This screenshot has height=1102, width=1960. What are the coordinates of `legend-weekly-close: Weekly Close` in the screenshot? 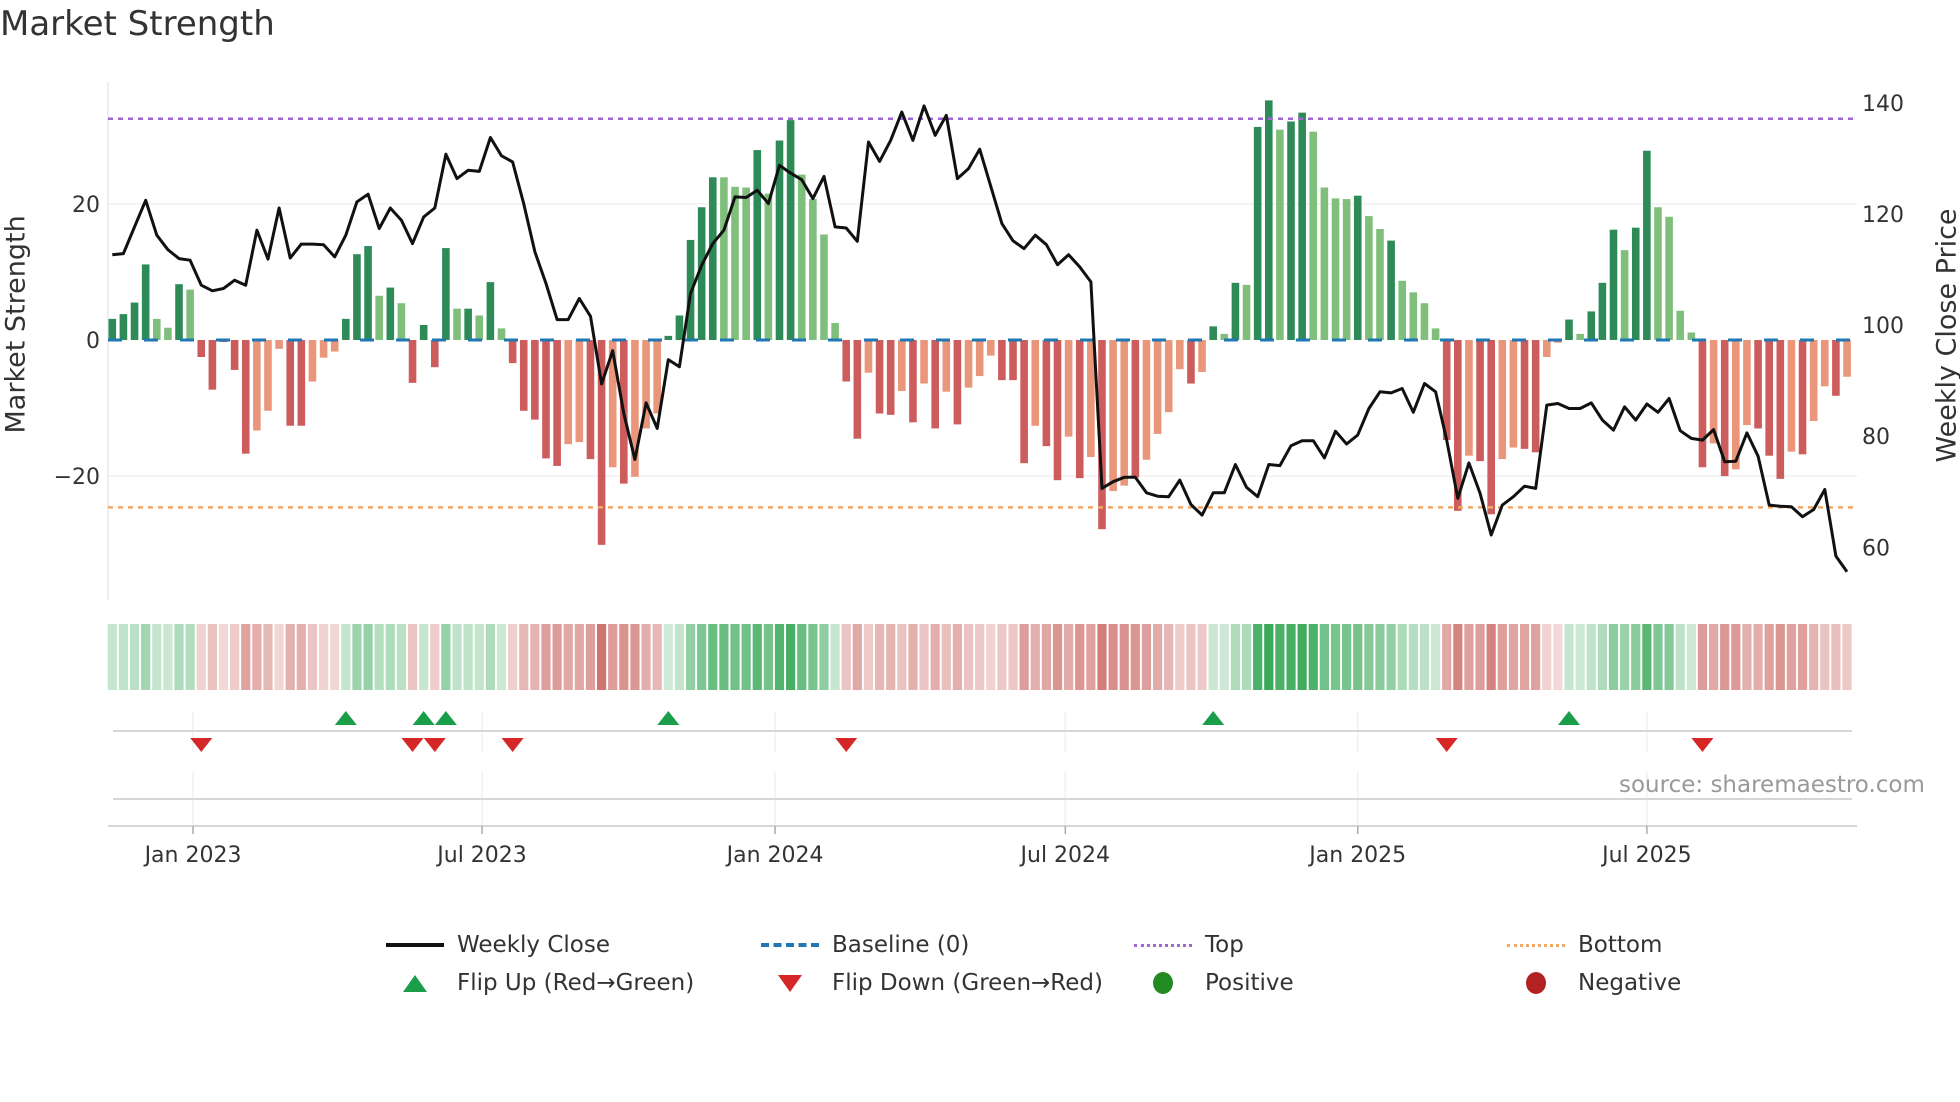 It's located at (497, 945).